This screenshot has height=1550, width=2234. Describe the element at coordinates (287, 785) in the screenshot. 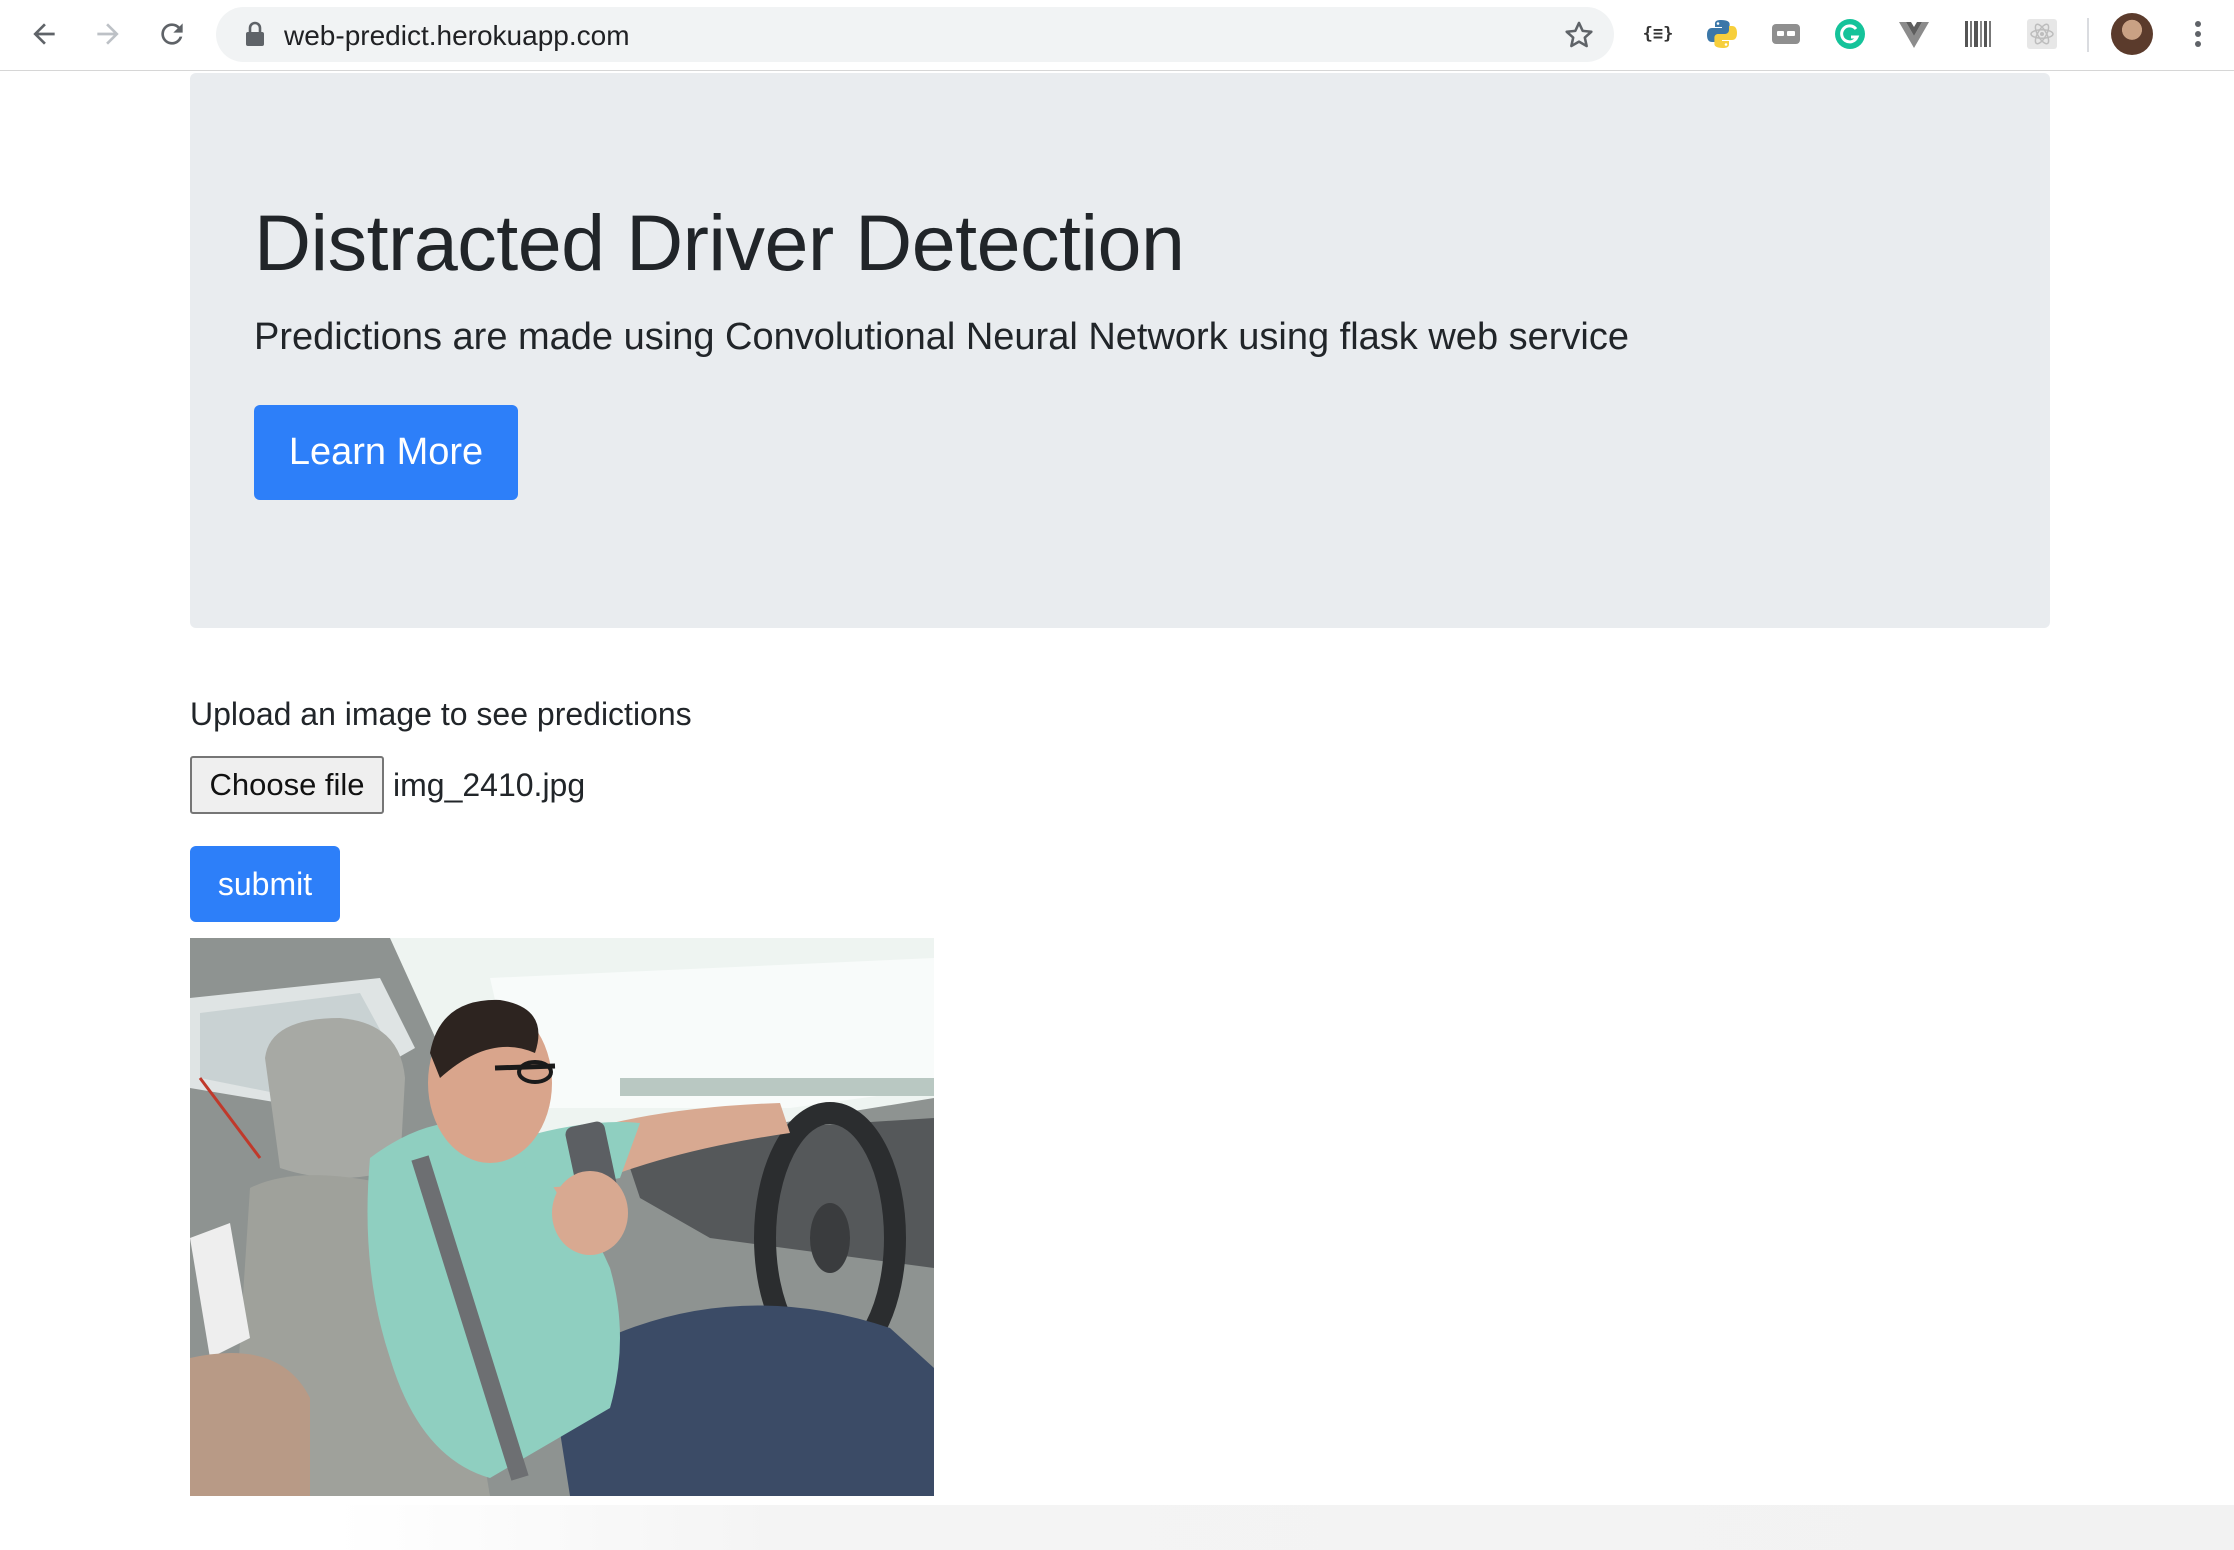

I see `choose-file-button: Choose file` at that location.